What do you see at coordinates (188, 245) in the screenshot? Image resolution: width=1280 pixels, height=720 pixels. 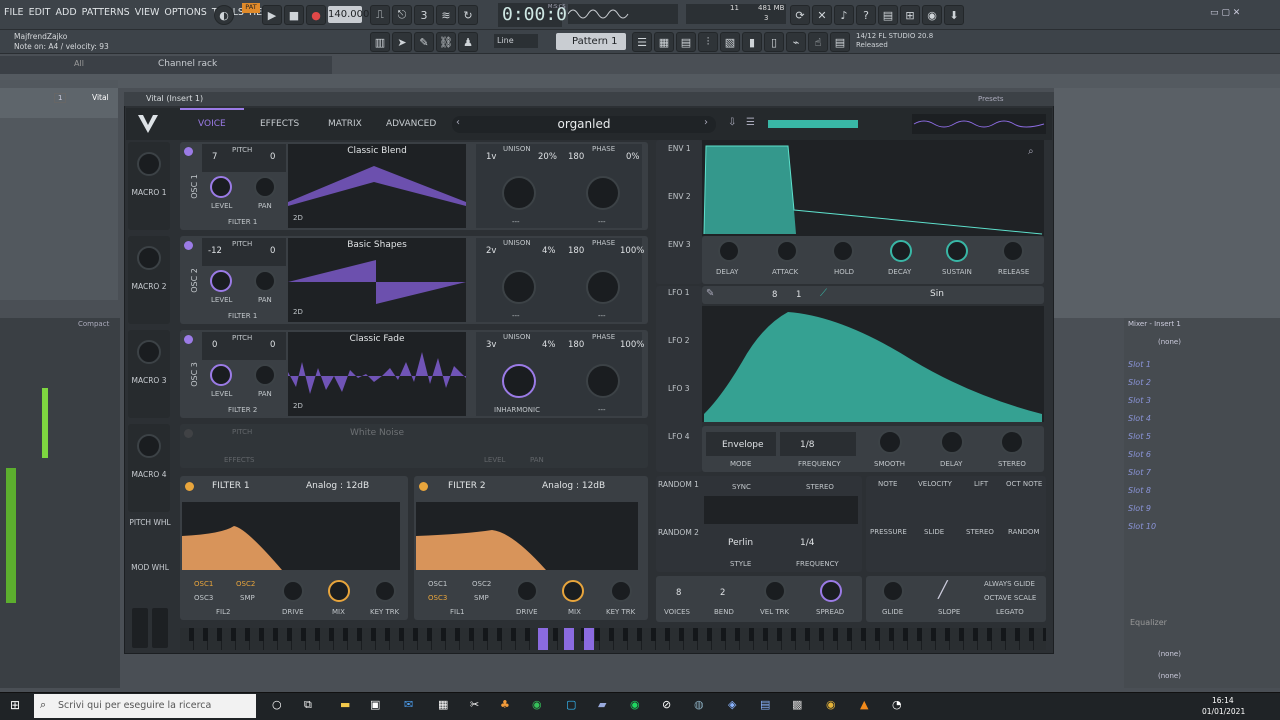 I see `osc-2-toggle` at bounding box center [188, 245].